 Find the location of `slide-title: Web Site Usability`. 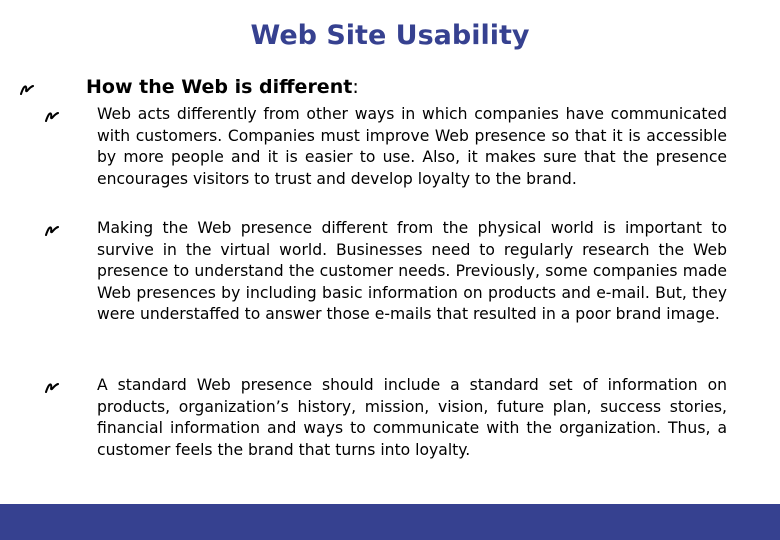

slide-title: Web Site Usability is located at coordinates (390, 35).